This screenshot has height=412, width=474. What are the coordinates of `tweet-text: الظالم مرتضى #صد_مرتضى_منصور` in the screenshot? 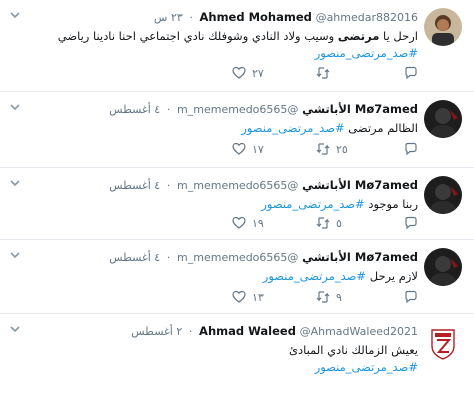 It's located at (329, 128).